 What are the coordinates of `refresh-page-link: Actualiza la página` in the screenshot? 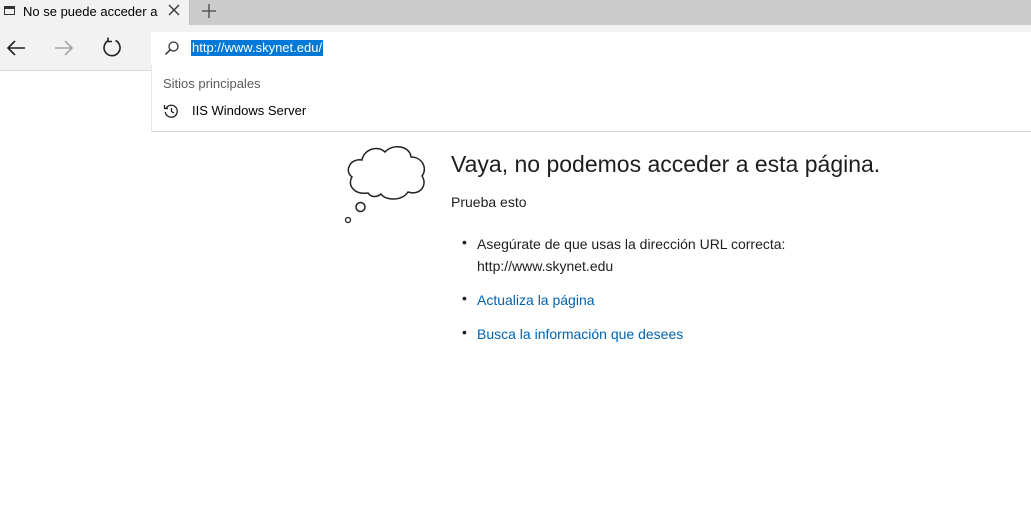 It's located at (536, 300).